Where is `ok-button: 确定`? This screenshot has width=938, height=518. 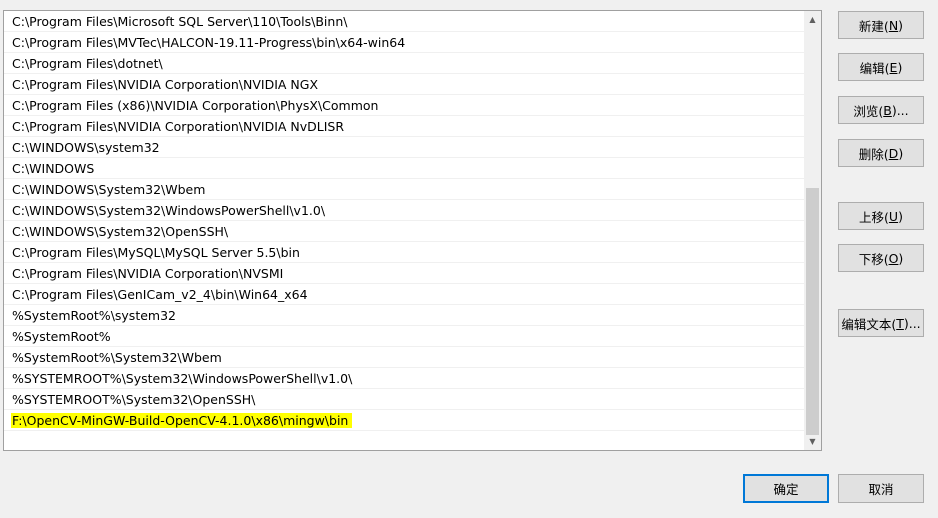 ok-button: 确定 is located at coordinates (786, 488).